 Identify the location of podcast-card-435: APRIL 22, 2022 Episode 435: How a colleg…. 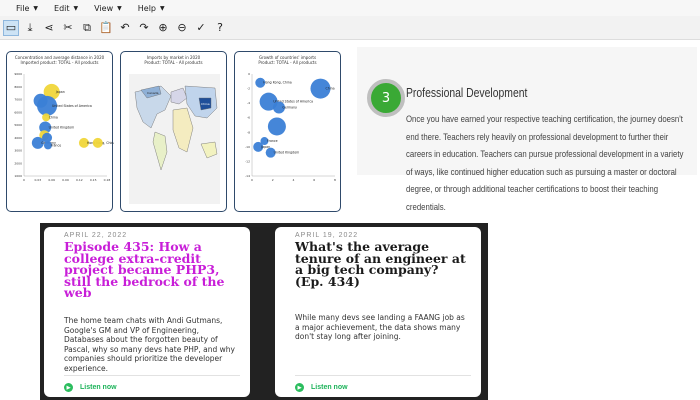
(147, 312).